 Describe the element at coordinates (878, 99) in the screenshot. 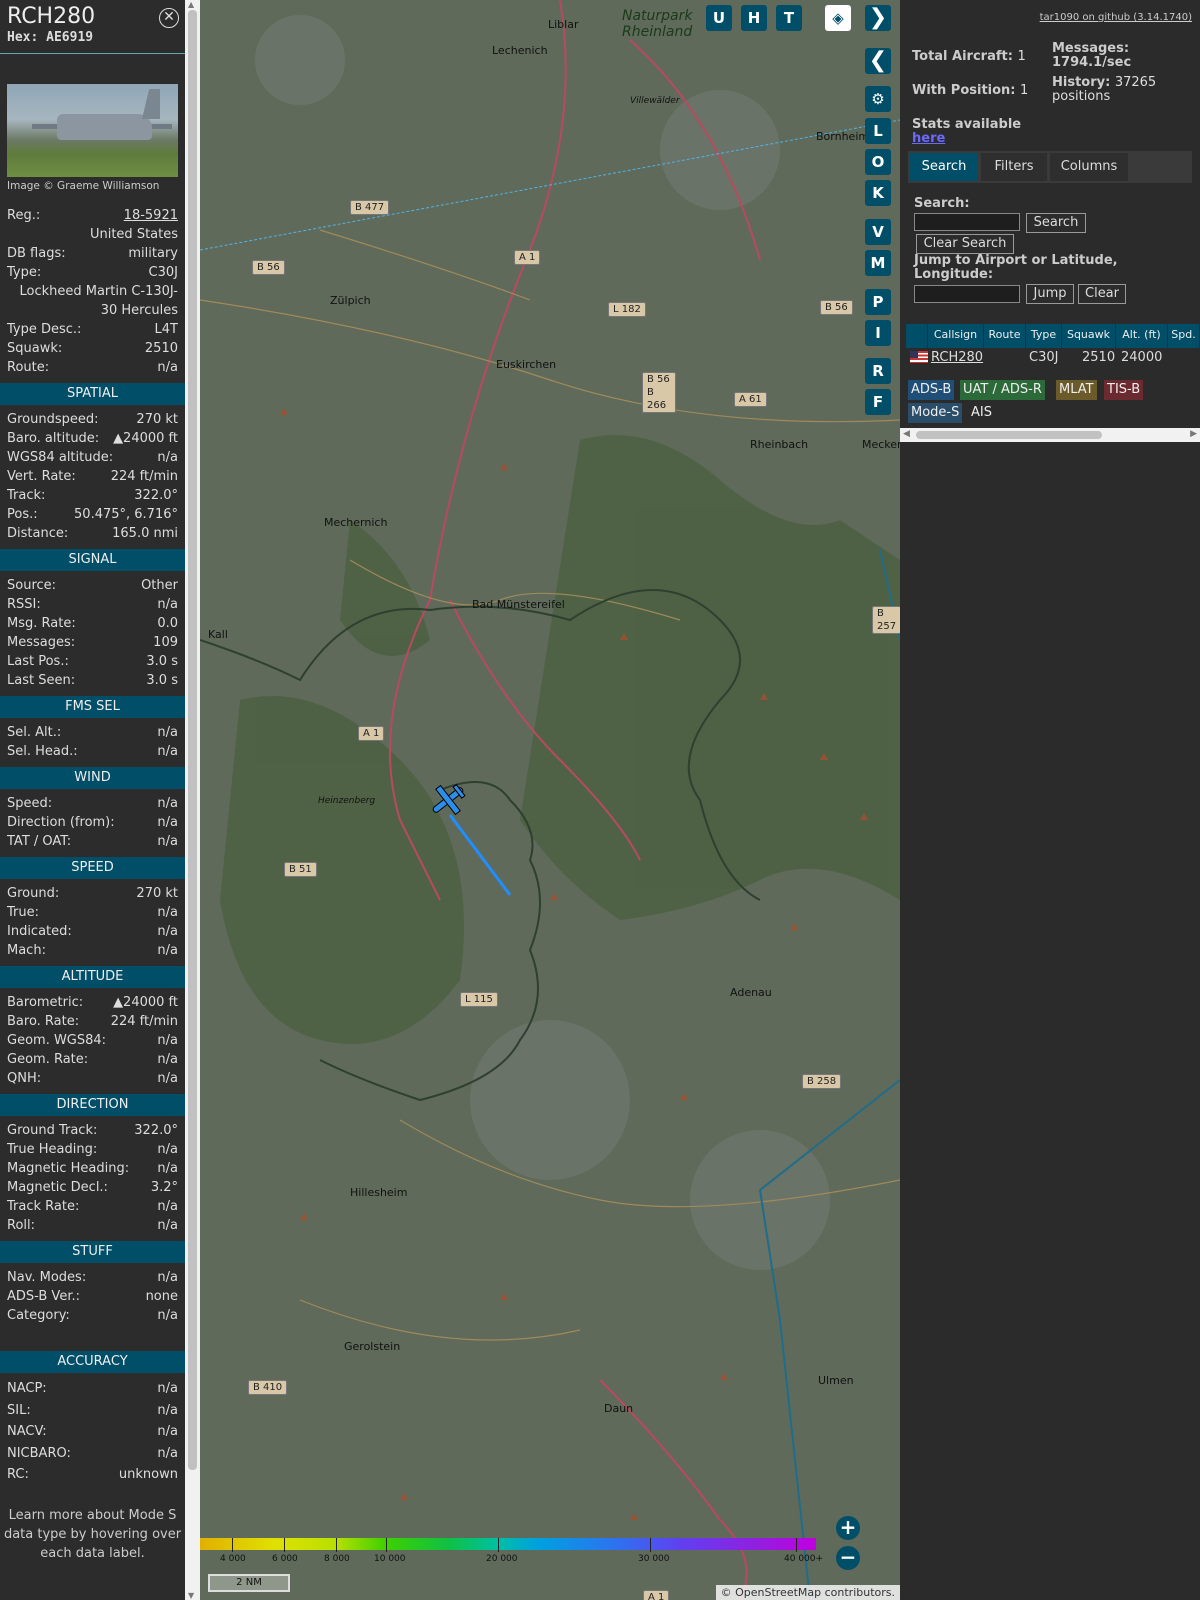

I see `gear-icon: ⚙` at that location.